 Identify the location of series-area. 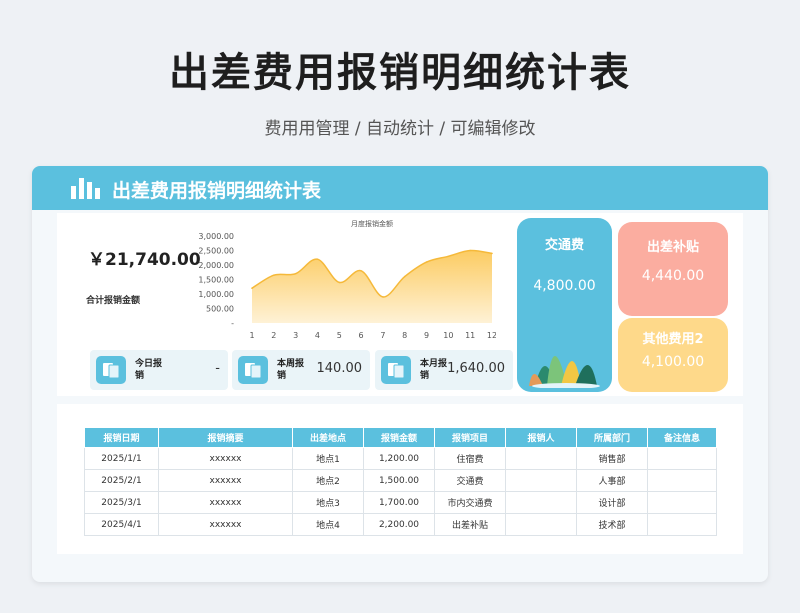
(372, 286).